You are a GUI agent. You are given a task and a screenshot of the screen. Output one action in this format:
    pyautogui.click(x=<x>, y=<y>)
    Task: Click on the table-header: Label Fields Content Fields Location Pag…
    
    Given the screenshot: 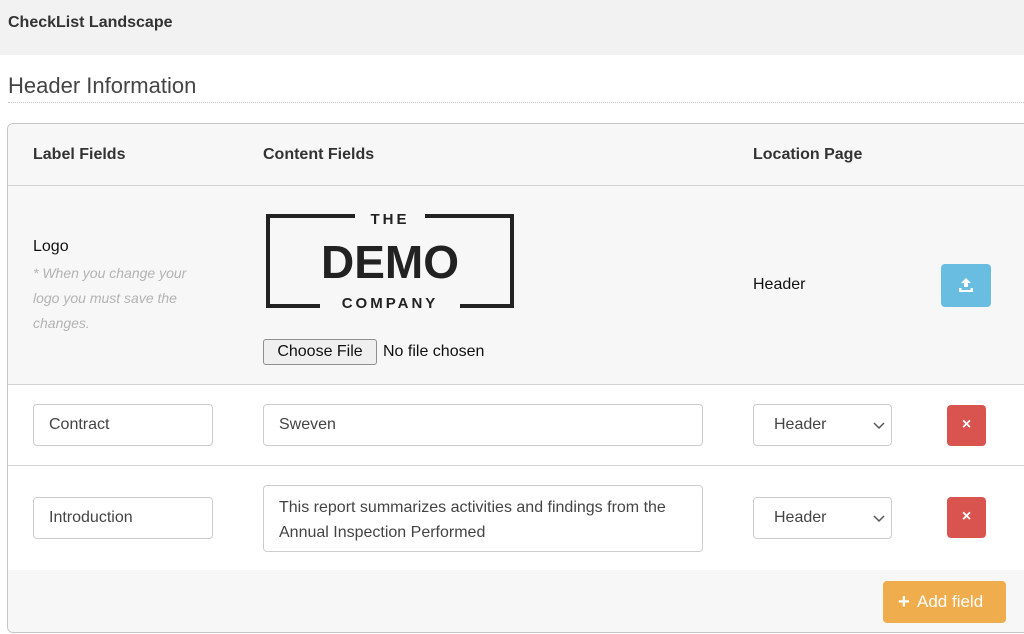 What is the action you would take?
    pyautogui.click(x=516, y=155)
    